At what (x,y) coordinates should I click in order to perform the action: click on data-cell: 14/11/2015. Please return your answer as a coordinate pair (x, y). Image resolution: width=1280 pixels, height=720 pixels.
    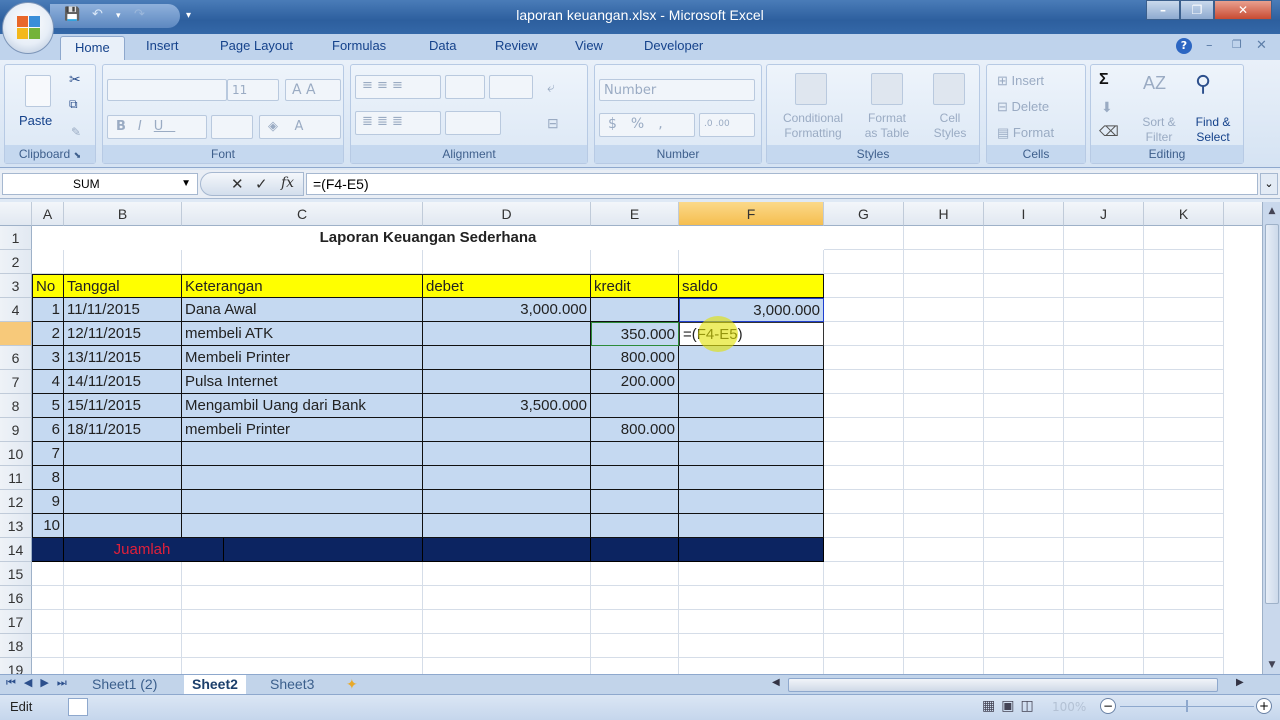
    Looking at the image, I should click on (123, 382).